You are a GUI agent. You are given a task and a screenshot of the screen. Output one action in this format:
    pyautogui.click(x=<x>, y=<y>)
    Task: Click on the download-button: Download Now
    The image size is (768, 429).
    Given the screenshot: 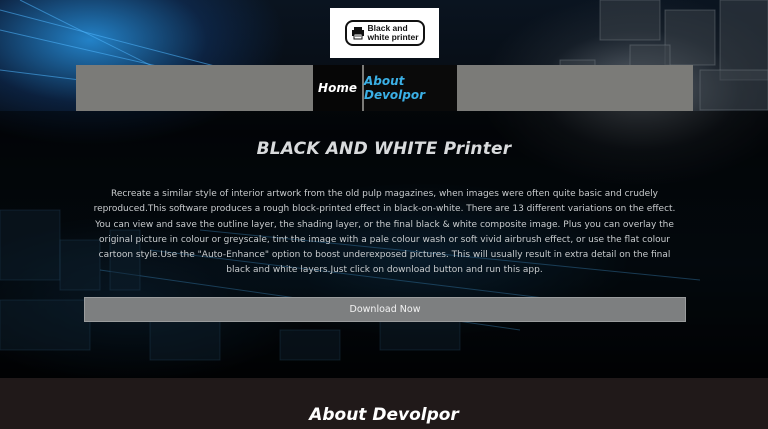 What is the action you would take?
    pyautogui.click(x=385, y=309)
    